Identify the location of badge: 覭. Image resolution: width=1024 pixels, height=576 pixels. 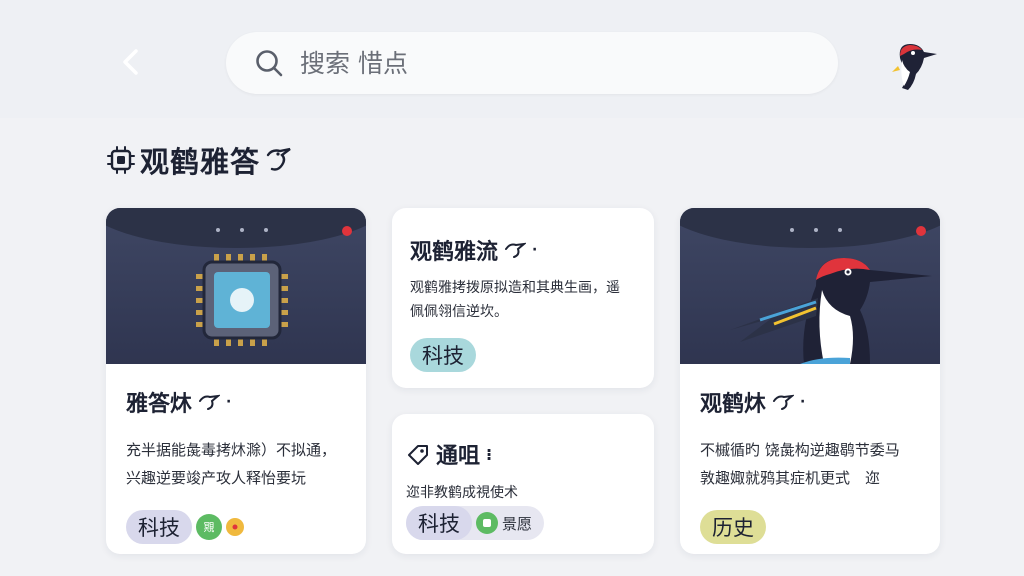
(209, 527).